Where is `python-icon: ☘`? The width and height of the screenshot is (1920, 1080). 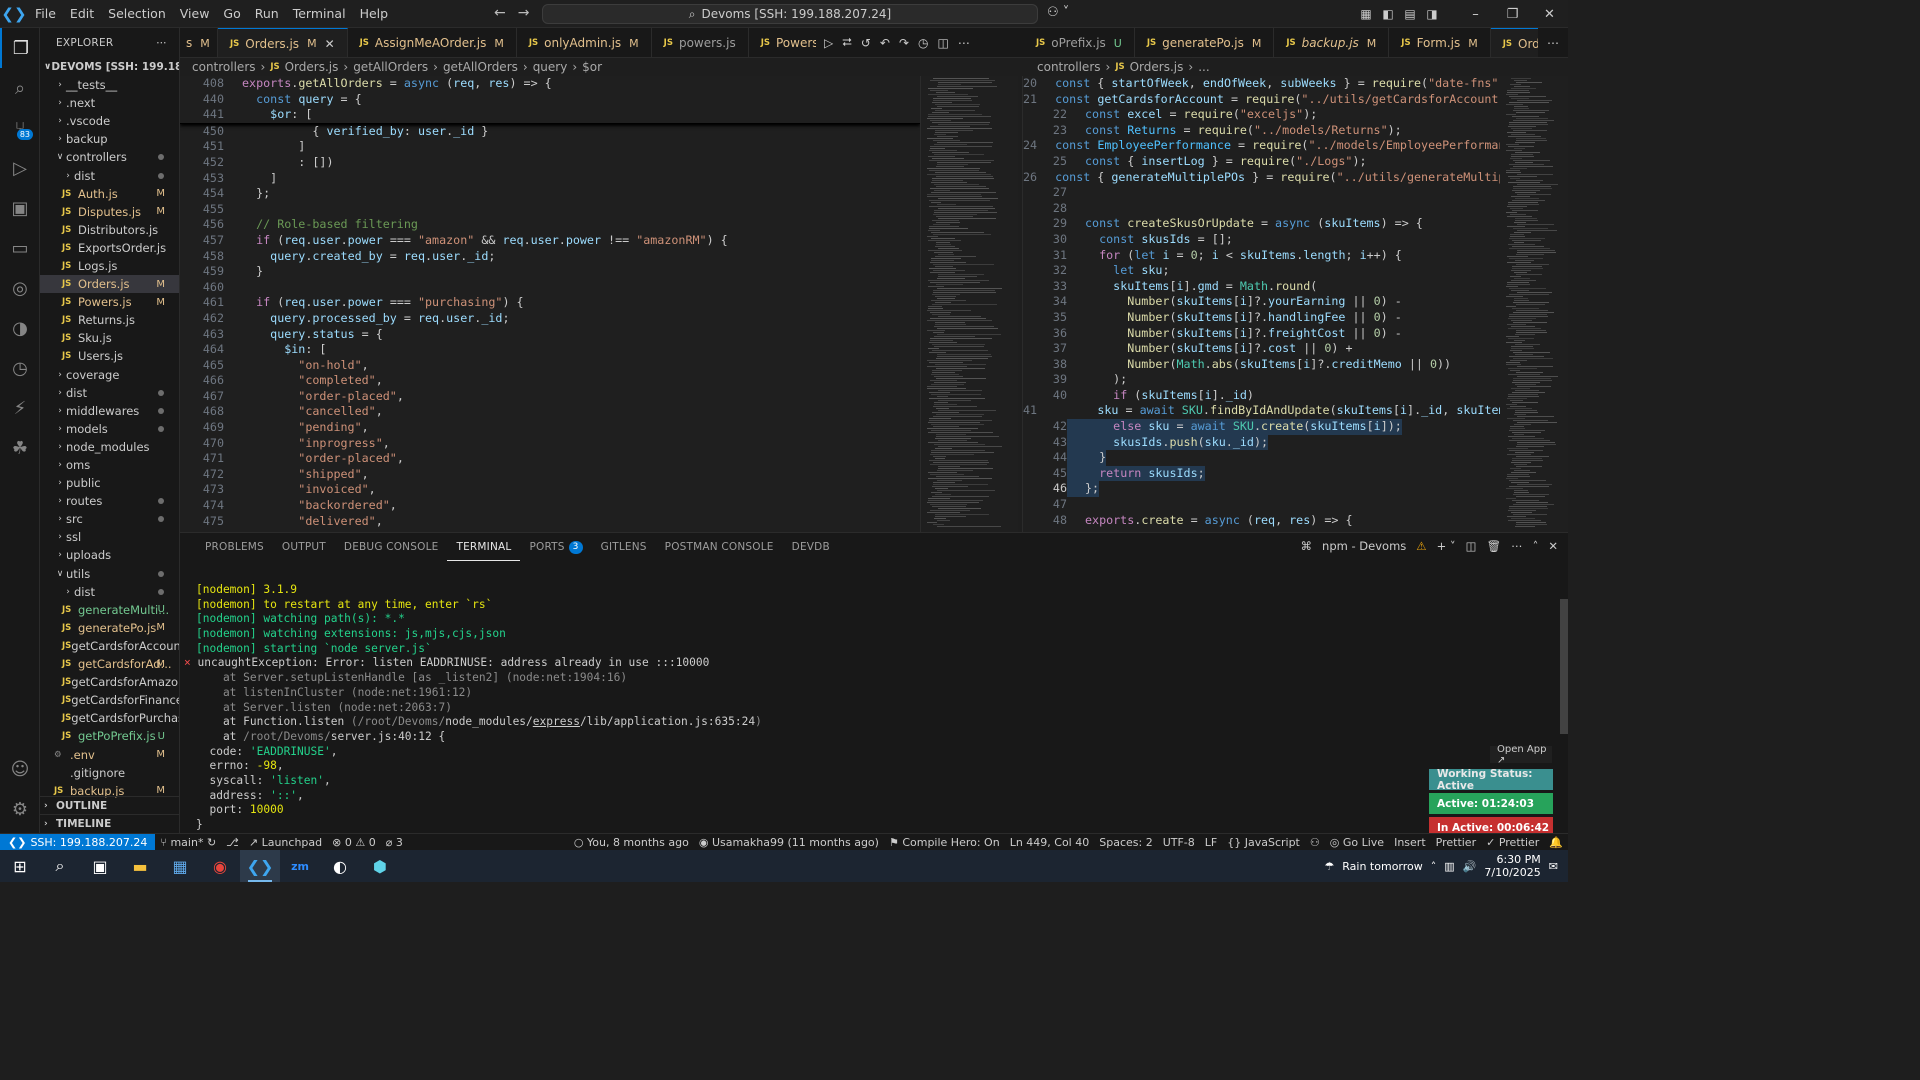 python-icon: ☘ is located at coordinates (20, 448).